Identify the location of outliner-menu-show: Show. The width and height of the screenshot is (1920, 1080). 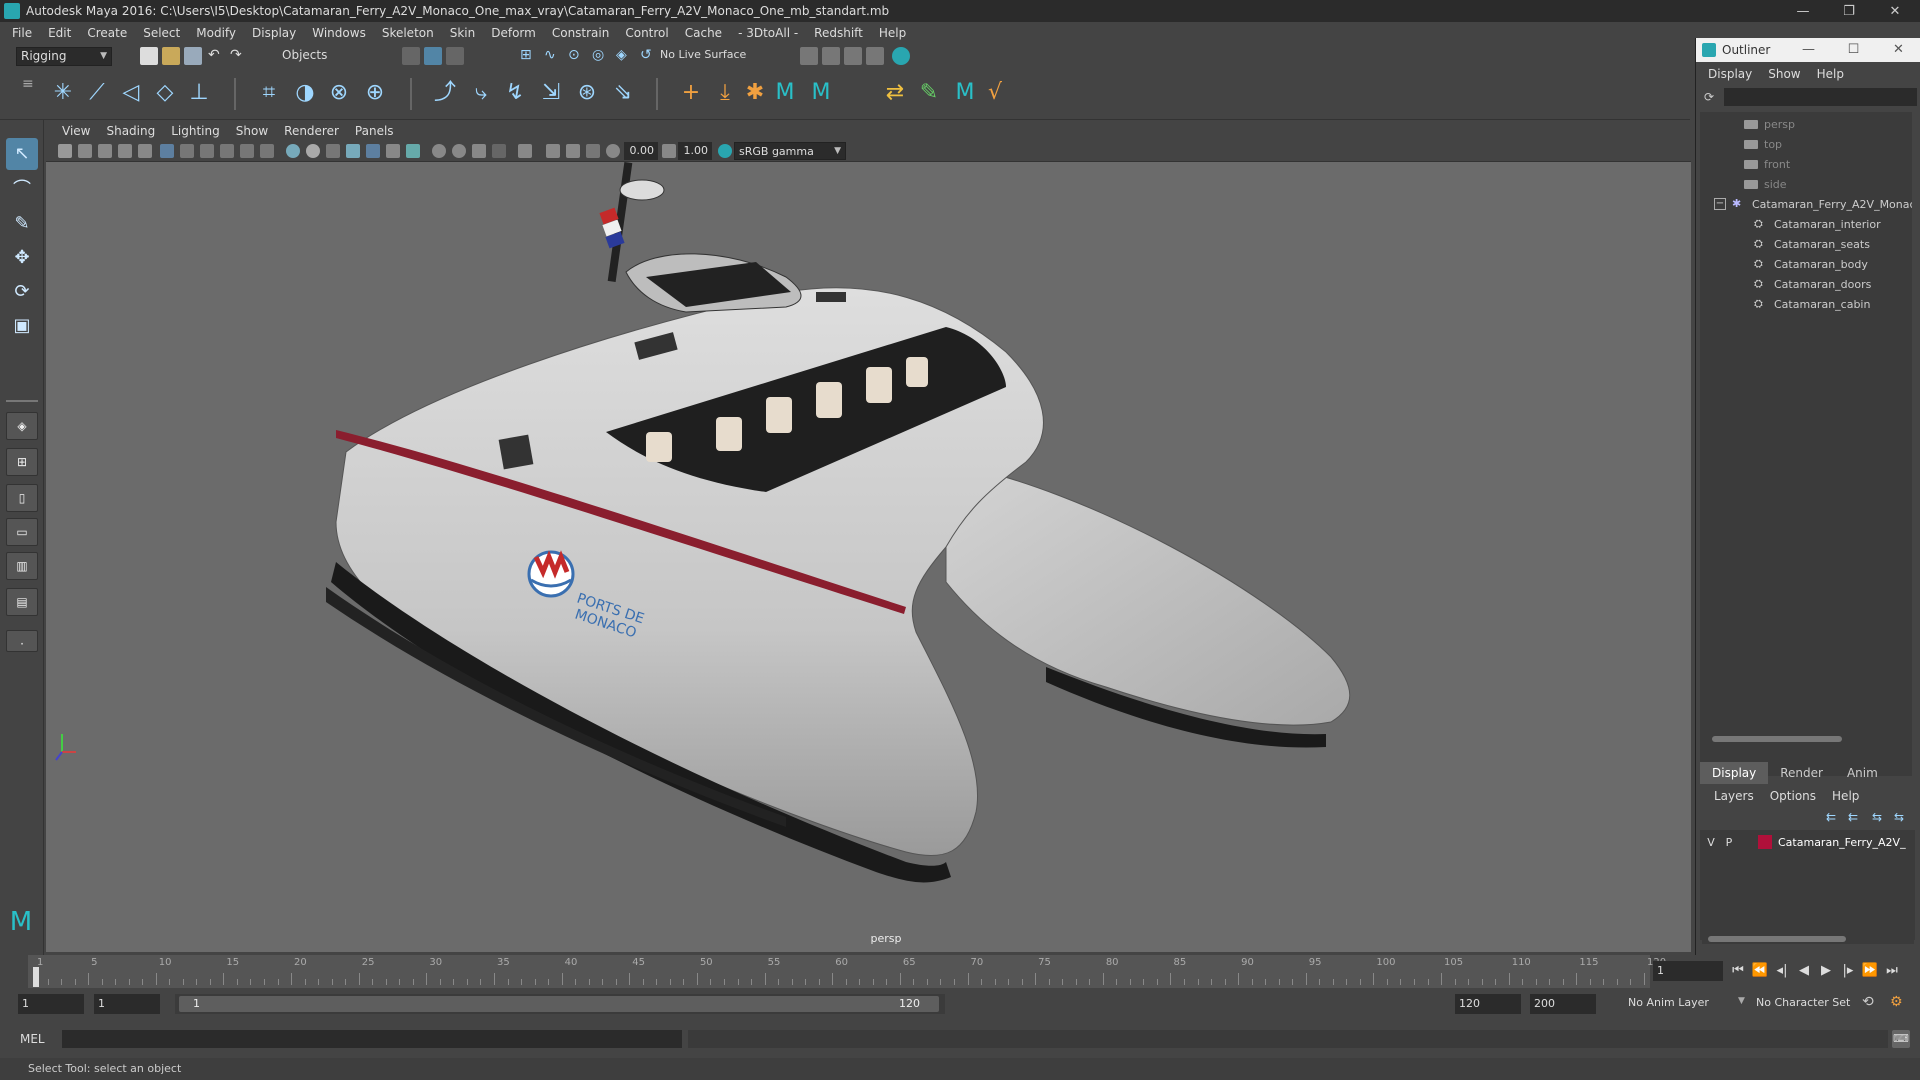
(1784, 74).